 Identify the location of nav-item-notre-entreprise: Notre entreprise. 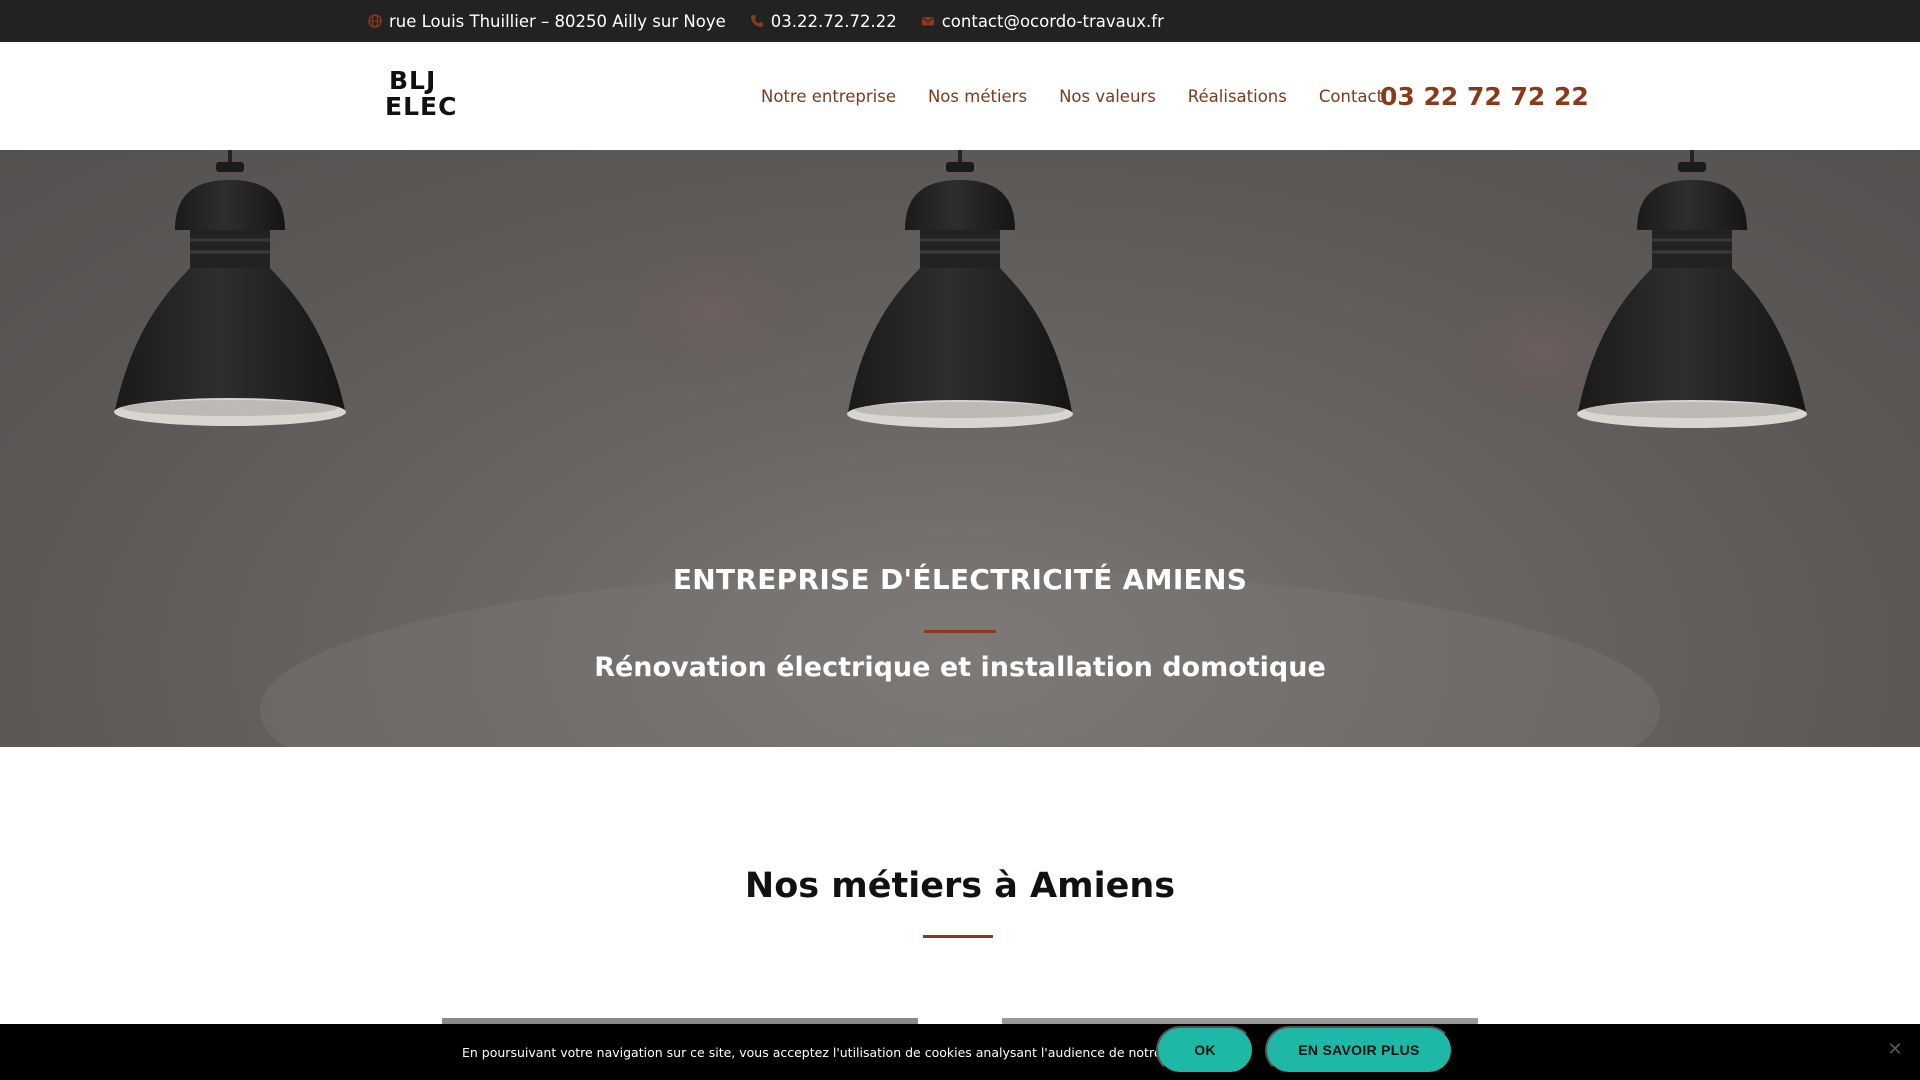
(828, 96).